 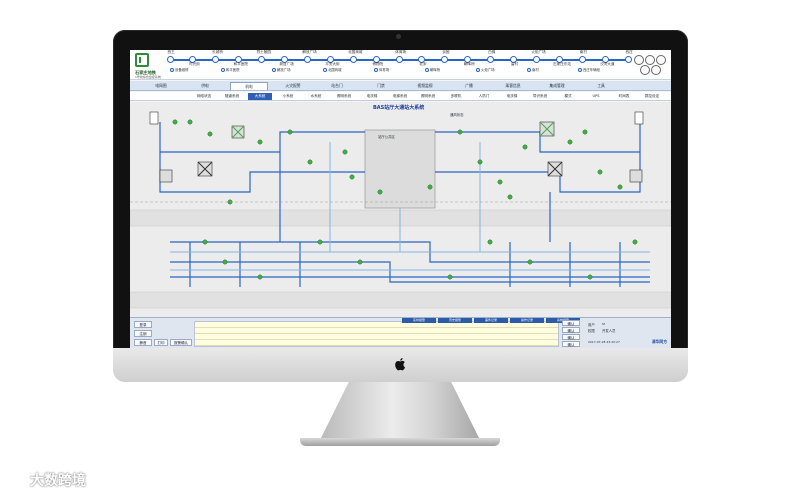 I want to click on subnav-tab: 人防门, so click(x=484, y=96).